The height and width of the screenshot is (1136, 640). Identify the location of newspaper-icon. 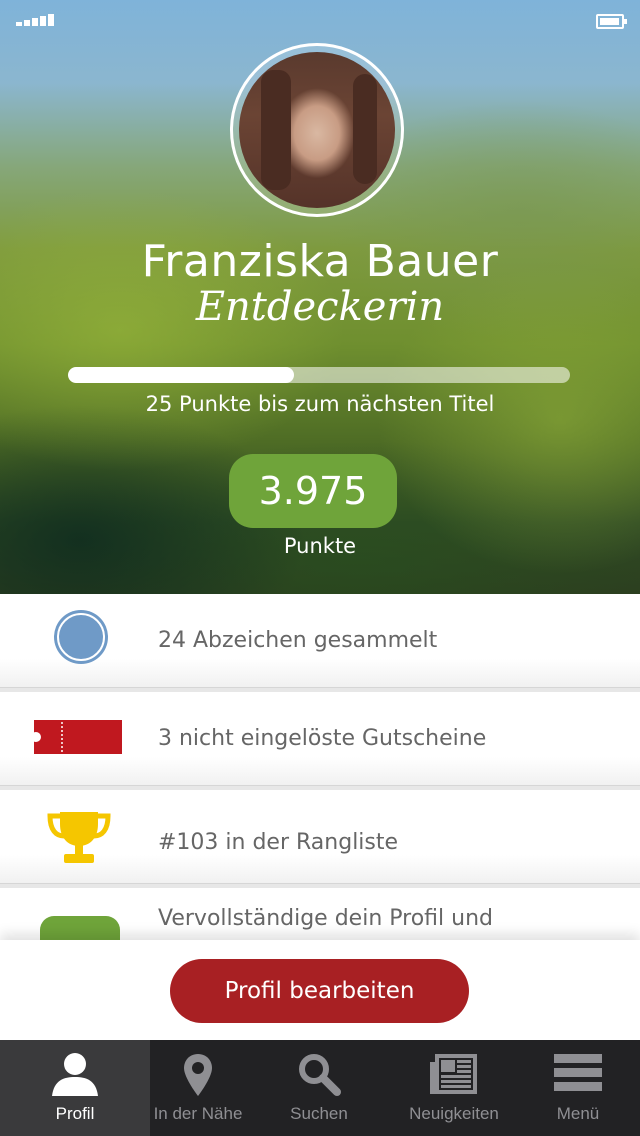
(453, 1074).